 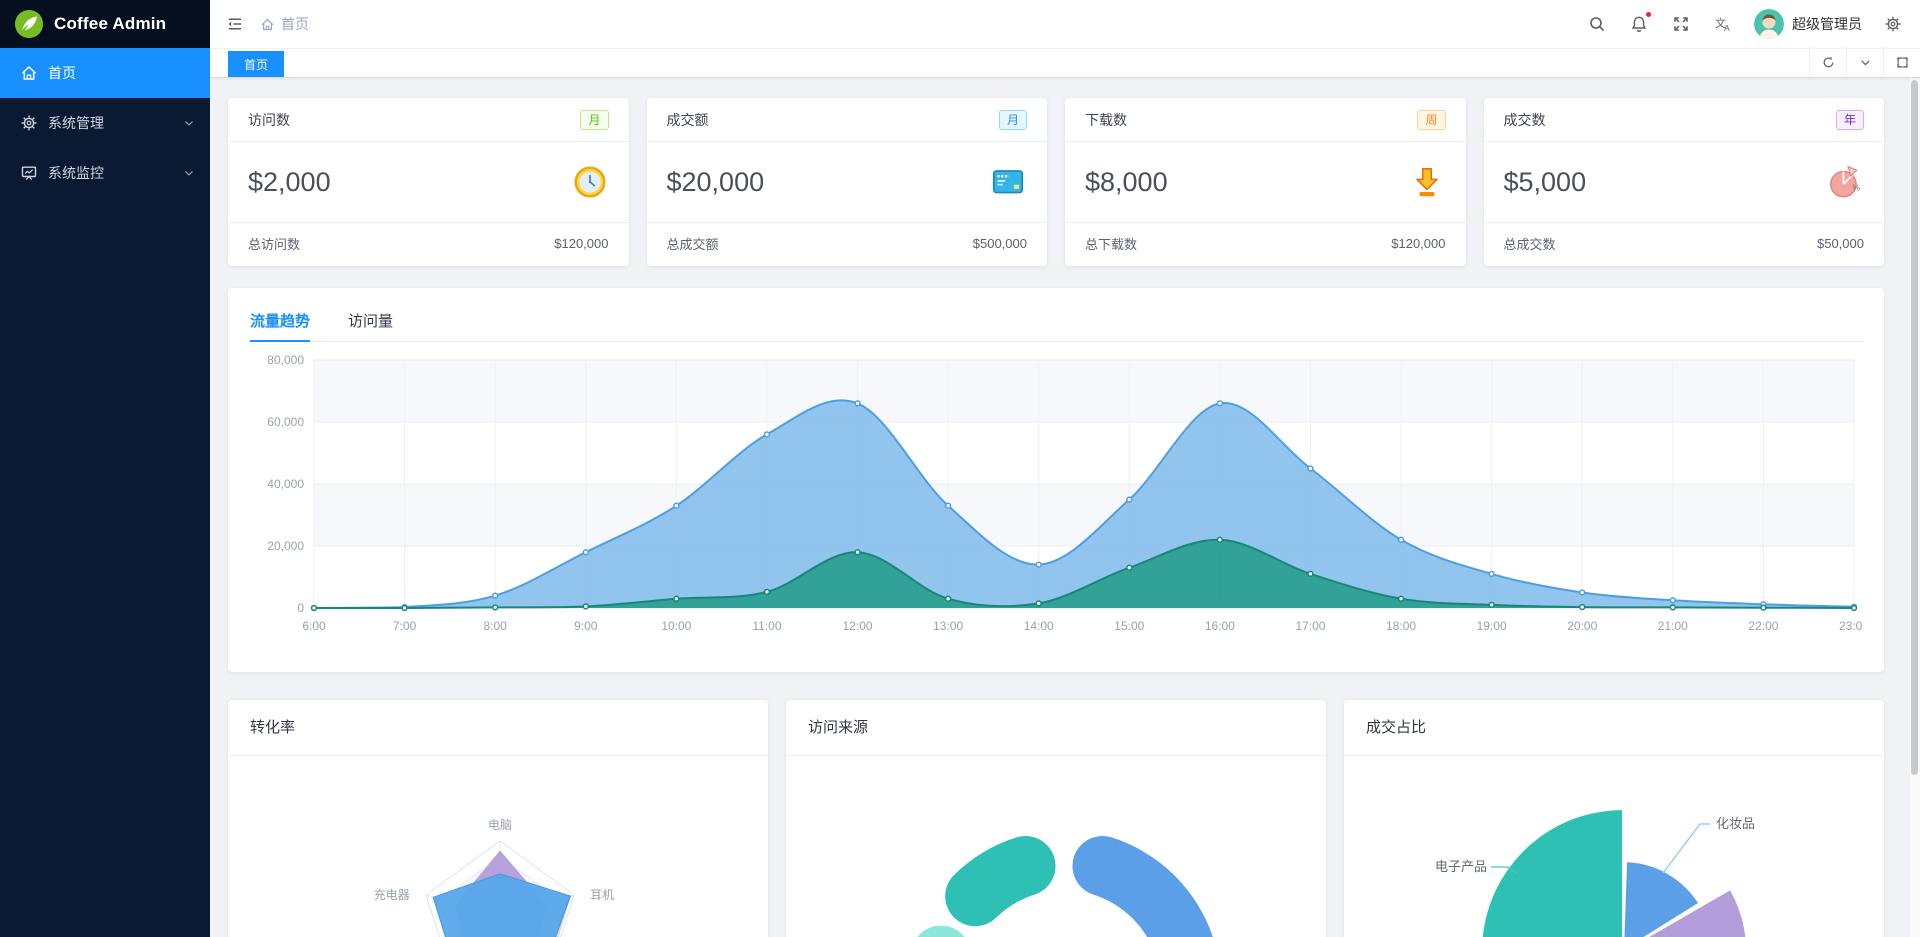 I want to click on conversion-rate-panel-chart: 电脑耳机 充电器, so click(x=494, y=877).